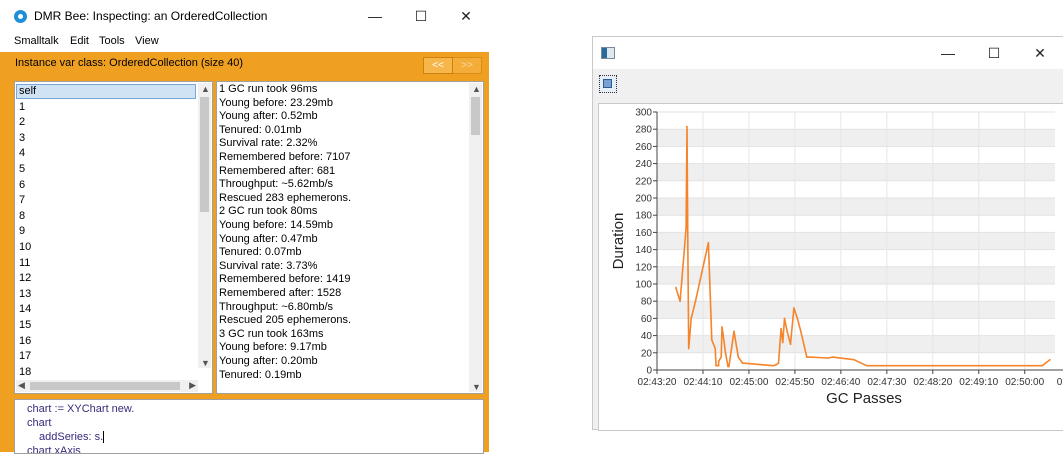 The height and width of the screenshot is (454, 1063). What do you see at coordinates (273, 347) in the screenshot?
I see `value-line: Young before: 9.17mb` at bounding box center [273, 347].